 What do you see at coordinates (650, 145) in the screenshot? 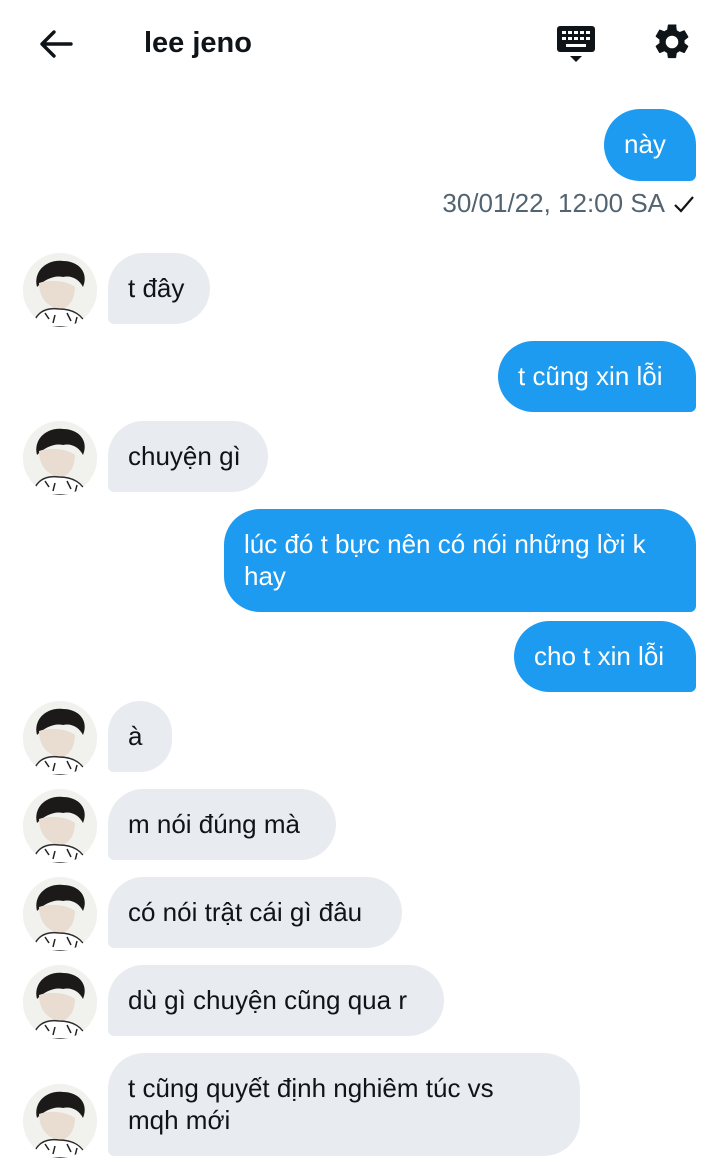
I see `message-outgoing: này` at bounding box center [650, 145].